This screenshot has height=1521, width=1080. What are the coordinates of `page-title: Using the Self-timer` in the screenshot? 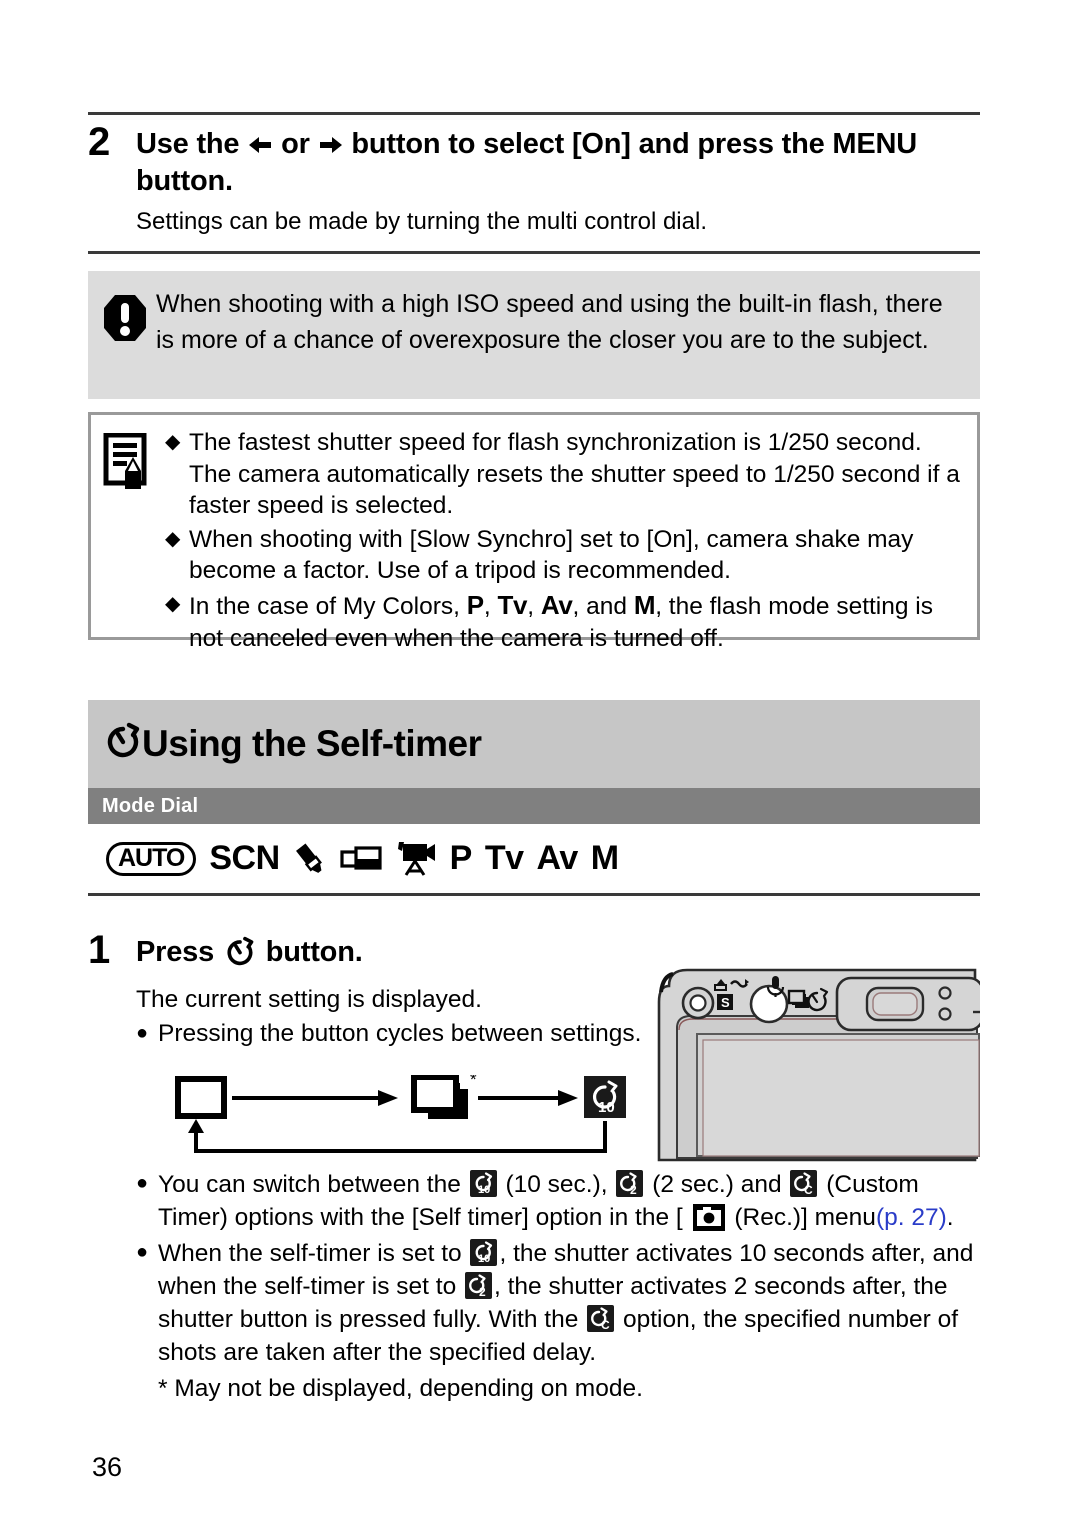 It's located at (294, 744).